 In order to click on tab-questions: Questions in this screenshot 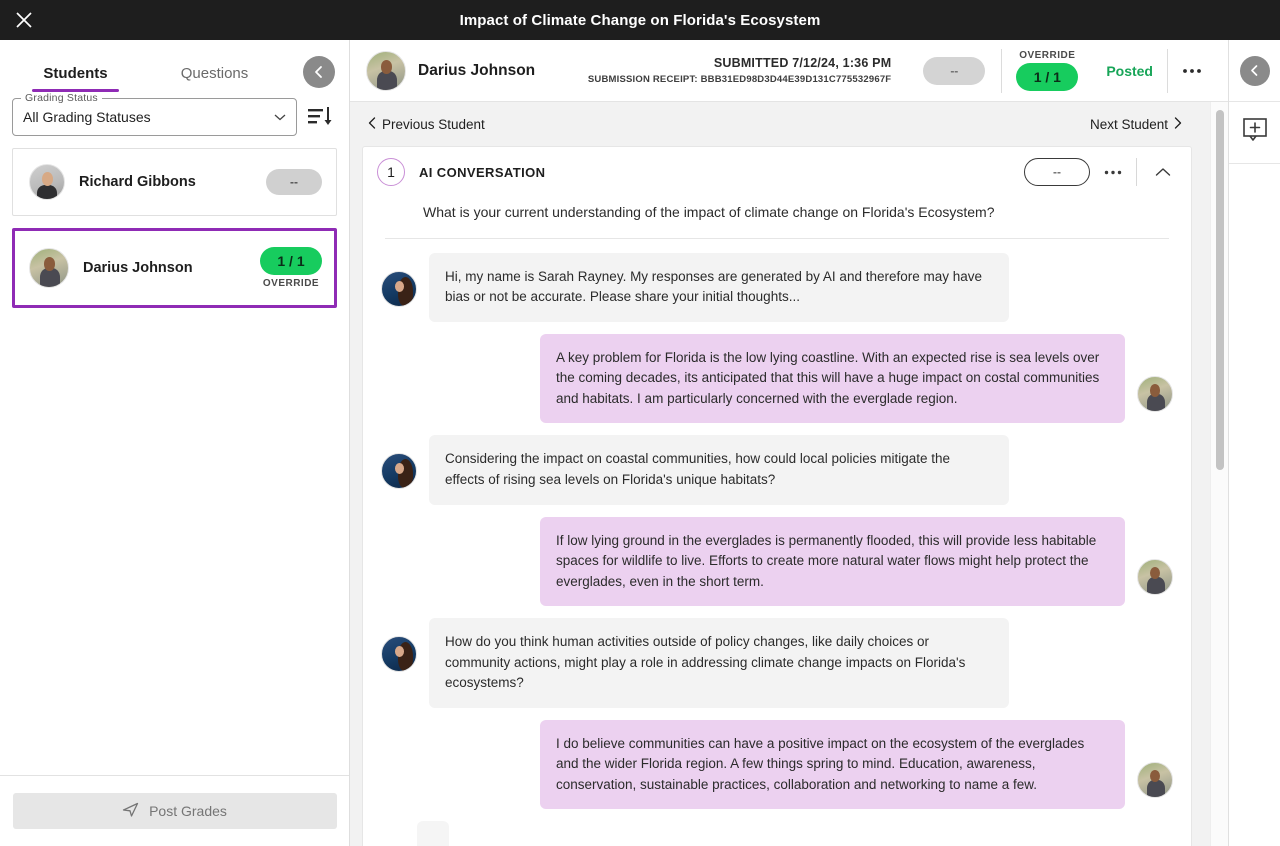, I will do `click(214, 78)`.